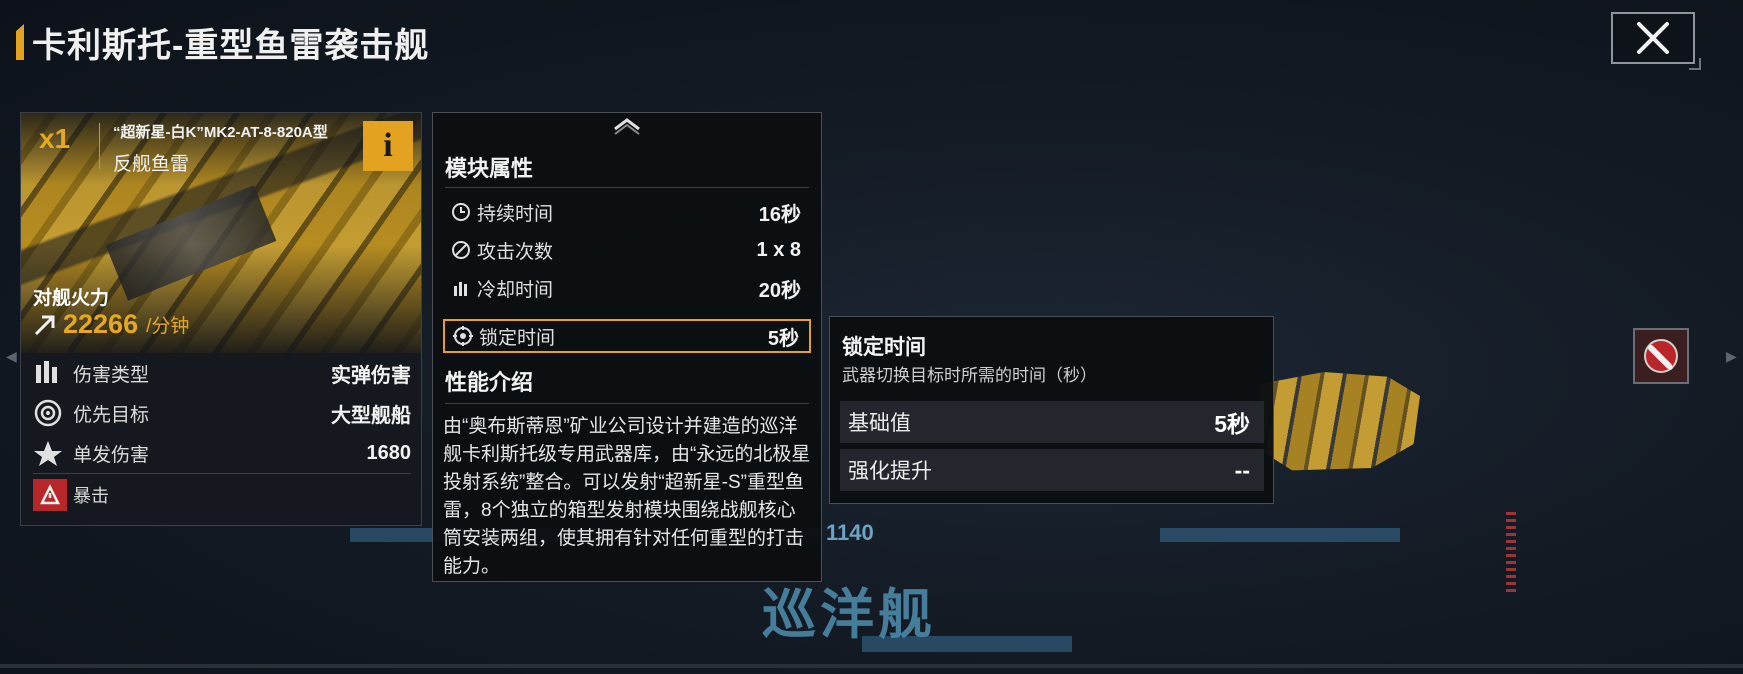 The image size is (1743, 674). I want to click on weapon-model-name: “超新星-白K”MK2-AT-8-820A型, so click(220, 132).